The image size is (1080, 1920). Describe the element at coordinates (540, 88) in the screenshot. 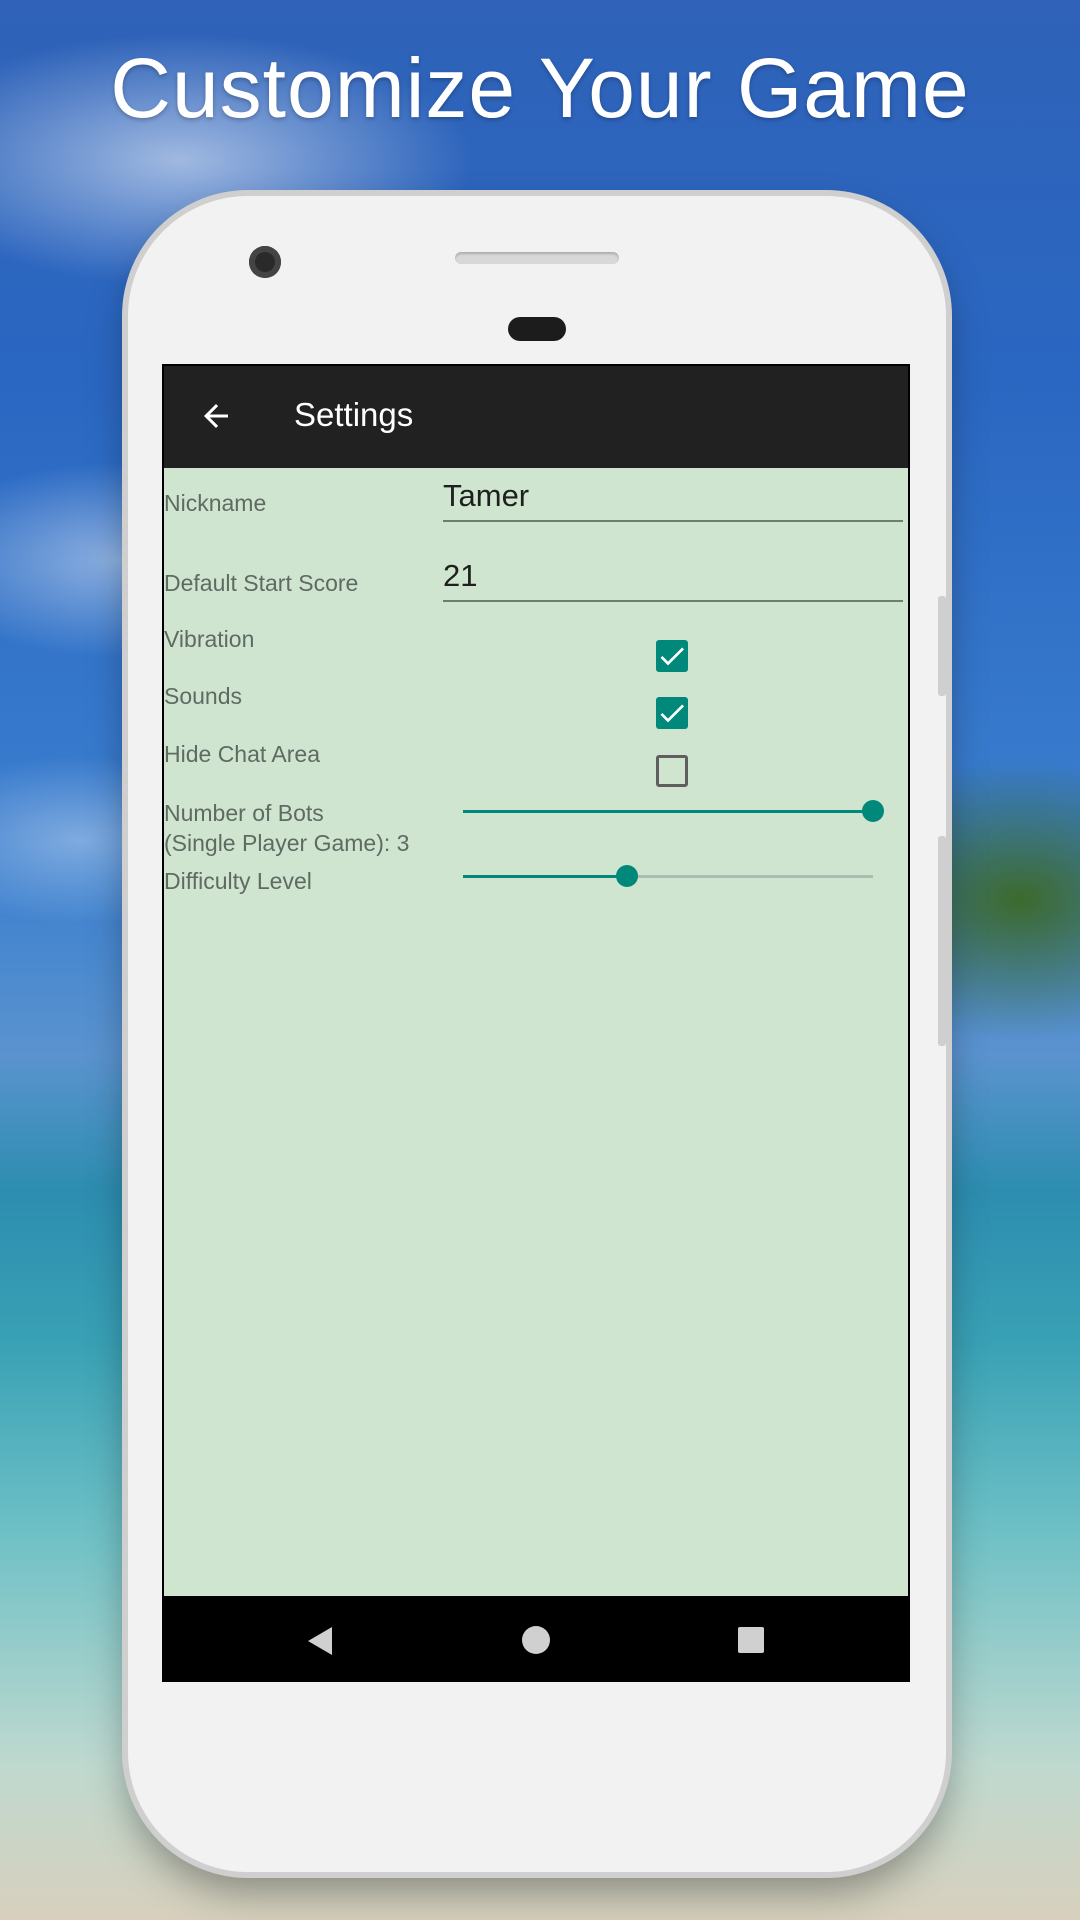

I see `headline: Customize Your Game` at that location.